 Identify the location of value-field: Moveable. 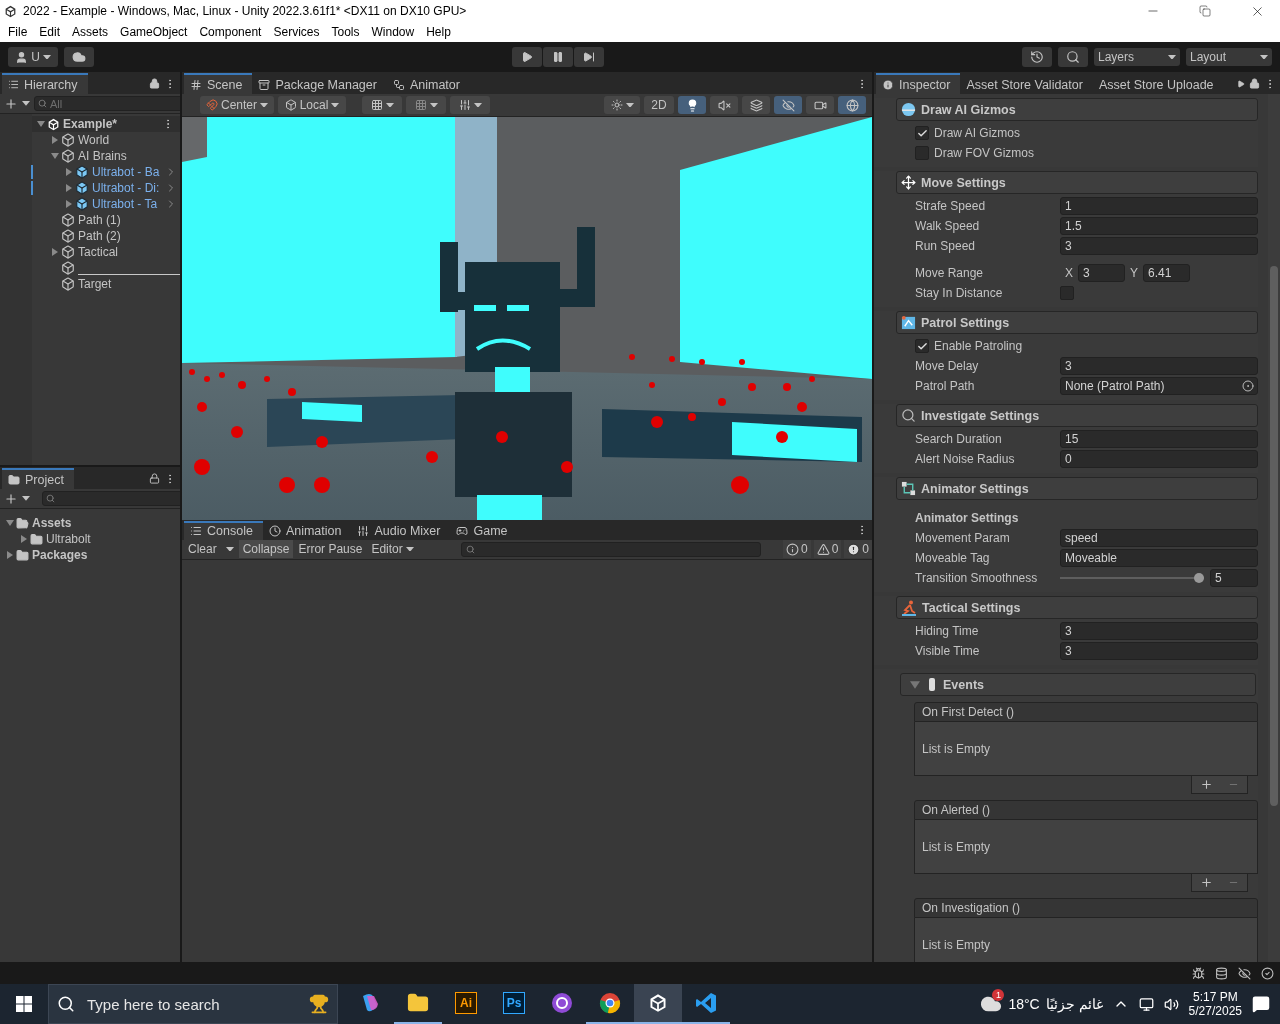
(1159, 558).